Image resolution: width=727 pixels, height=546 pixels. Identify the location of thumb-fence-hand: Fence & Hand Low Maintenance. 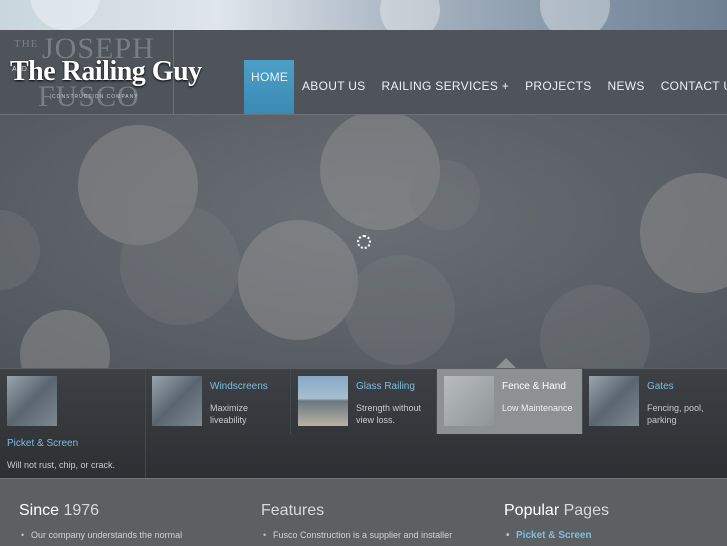
(510, 401).